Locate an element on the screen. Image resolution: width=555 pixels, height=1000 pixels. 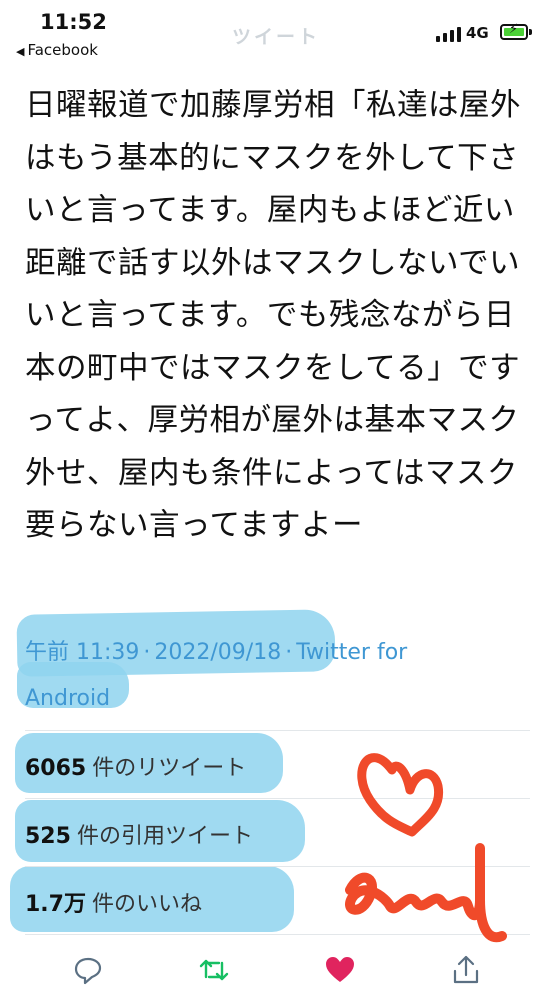
status-time: 11:52 is located at coordinates (73, 22).